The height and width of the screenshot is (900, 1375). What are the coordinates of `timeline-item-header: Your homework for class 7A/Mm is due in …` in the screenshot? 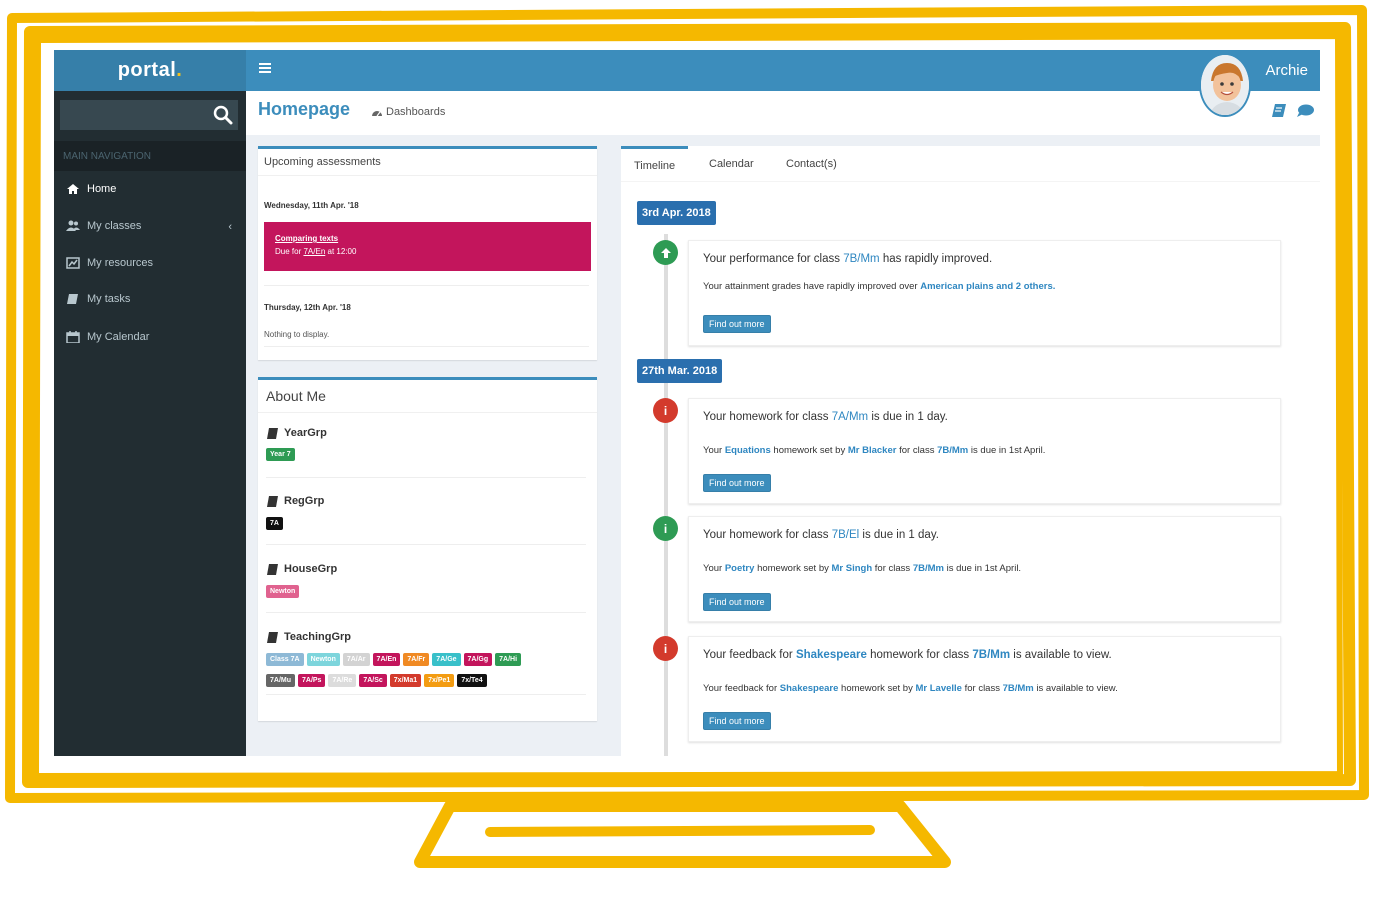 It's located at (825, 417).